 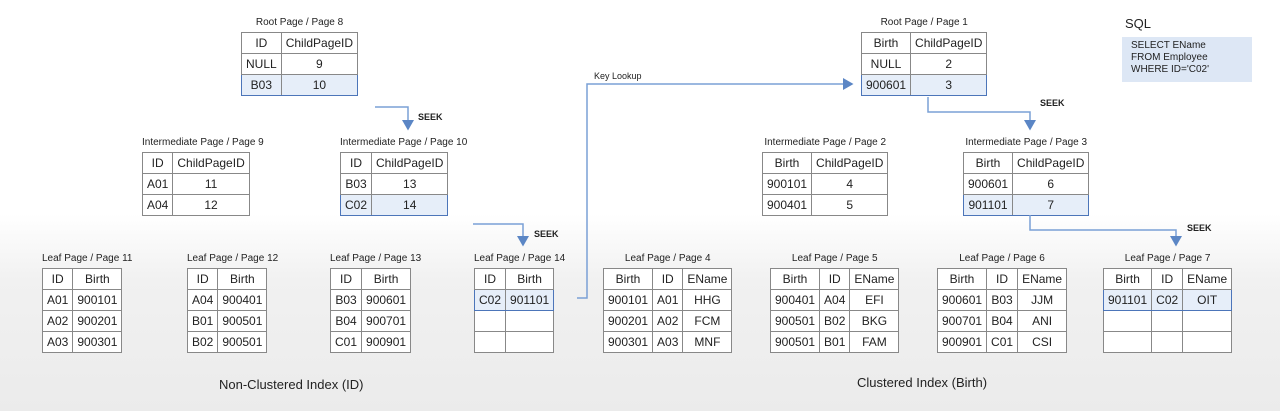 I want to click on table-row: NULL 2, so click(x=924, y=64).